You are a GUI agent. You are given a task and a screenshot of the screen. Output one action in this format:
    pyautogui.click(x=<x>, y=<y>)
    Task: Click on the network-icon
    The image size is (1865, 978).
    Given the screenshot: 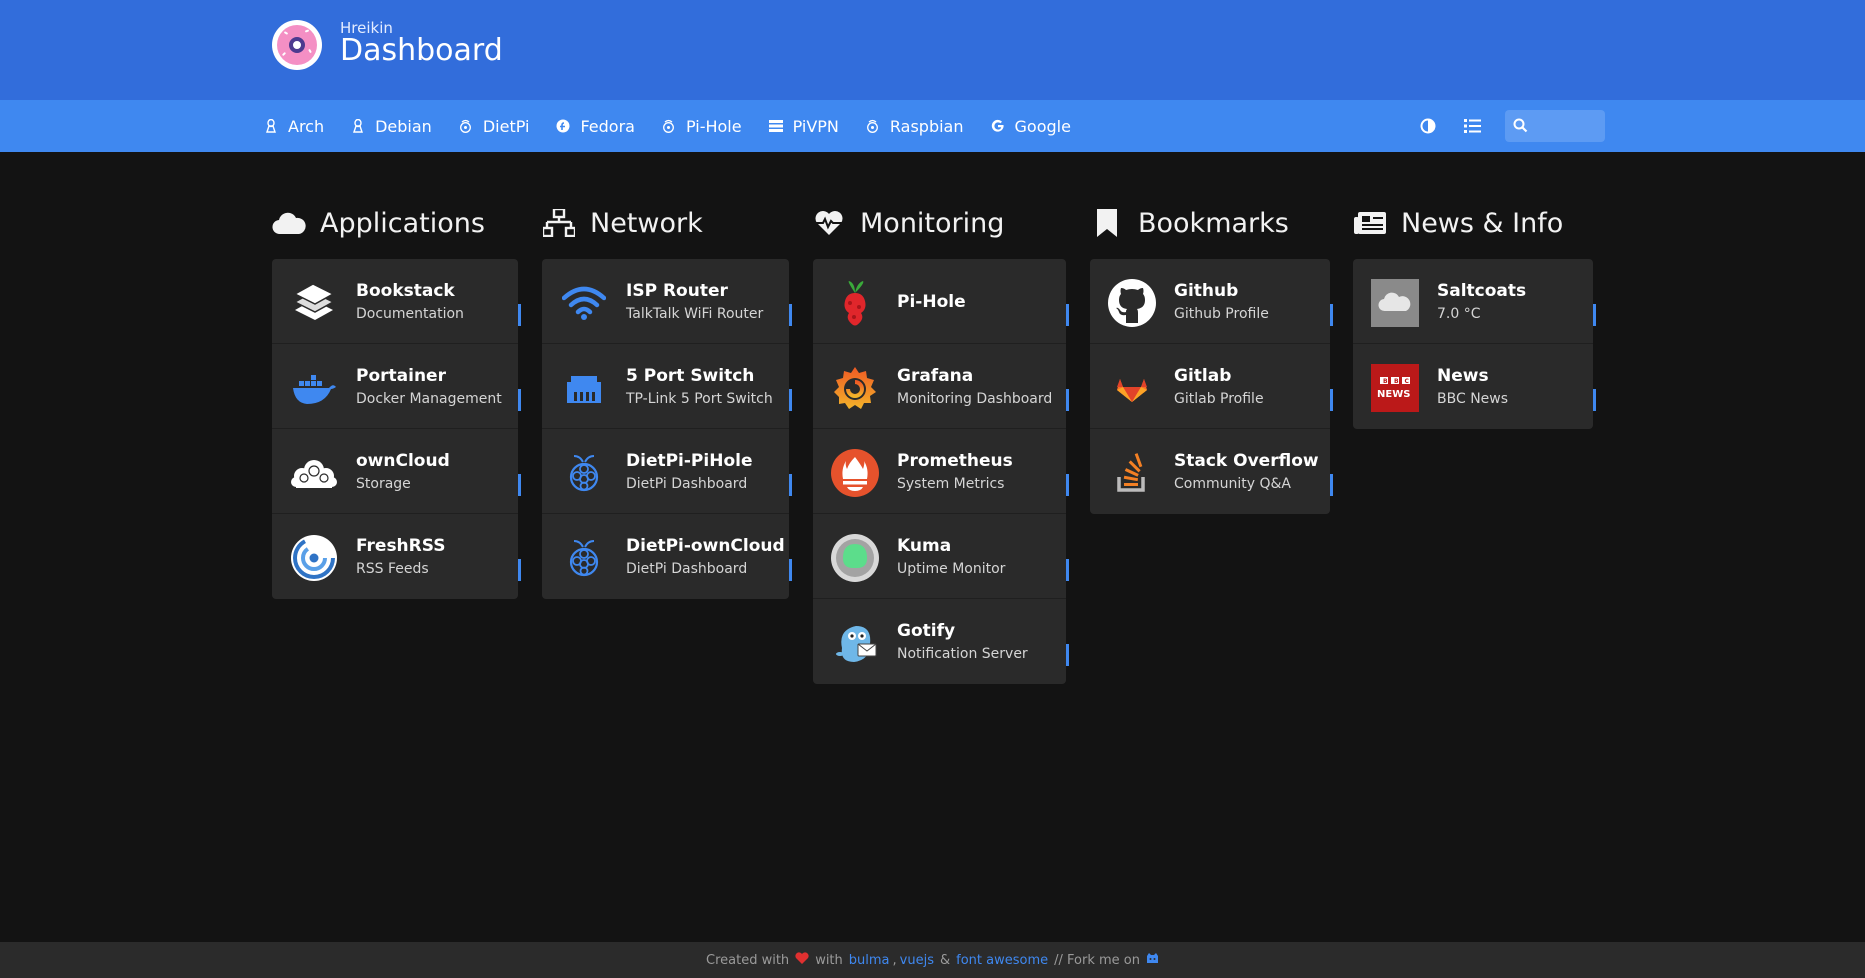 What is the action you would take?
    pyautogui.click(x=559, y=223)
    